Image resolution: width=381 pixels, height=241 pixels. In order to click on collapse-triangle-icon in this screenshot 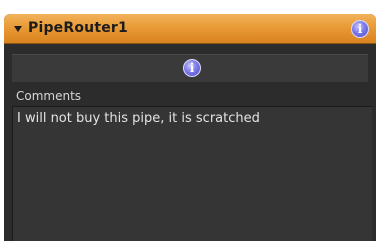, I will do `click(18, 29)`.